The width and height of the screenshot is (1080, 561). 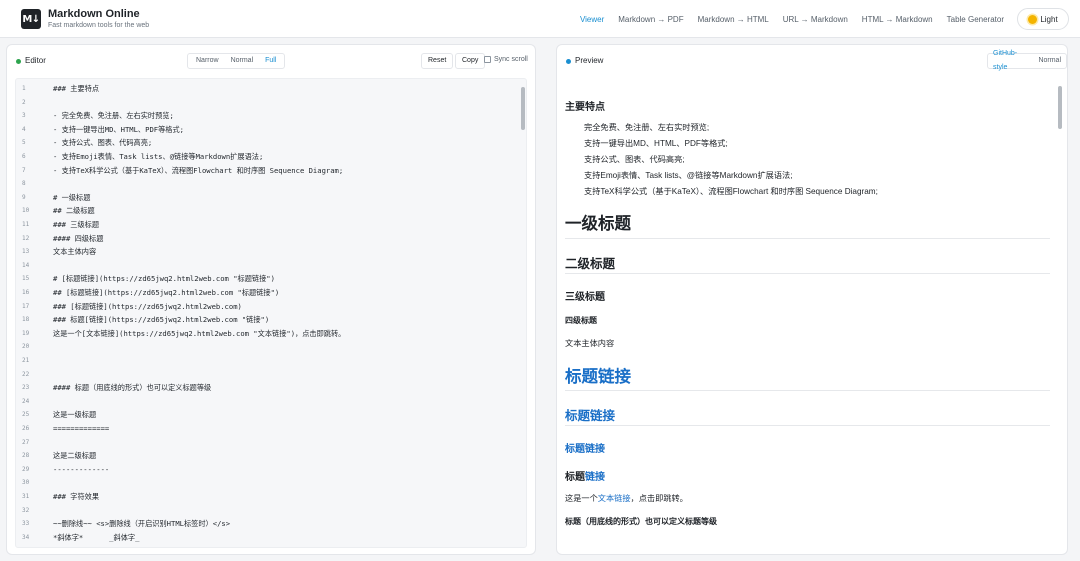 I want to click on preview-link-h2: 标题链接, so click(x=590, y=414).